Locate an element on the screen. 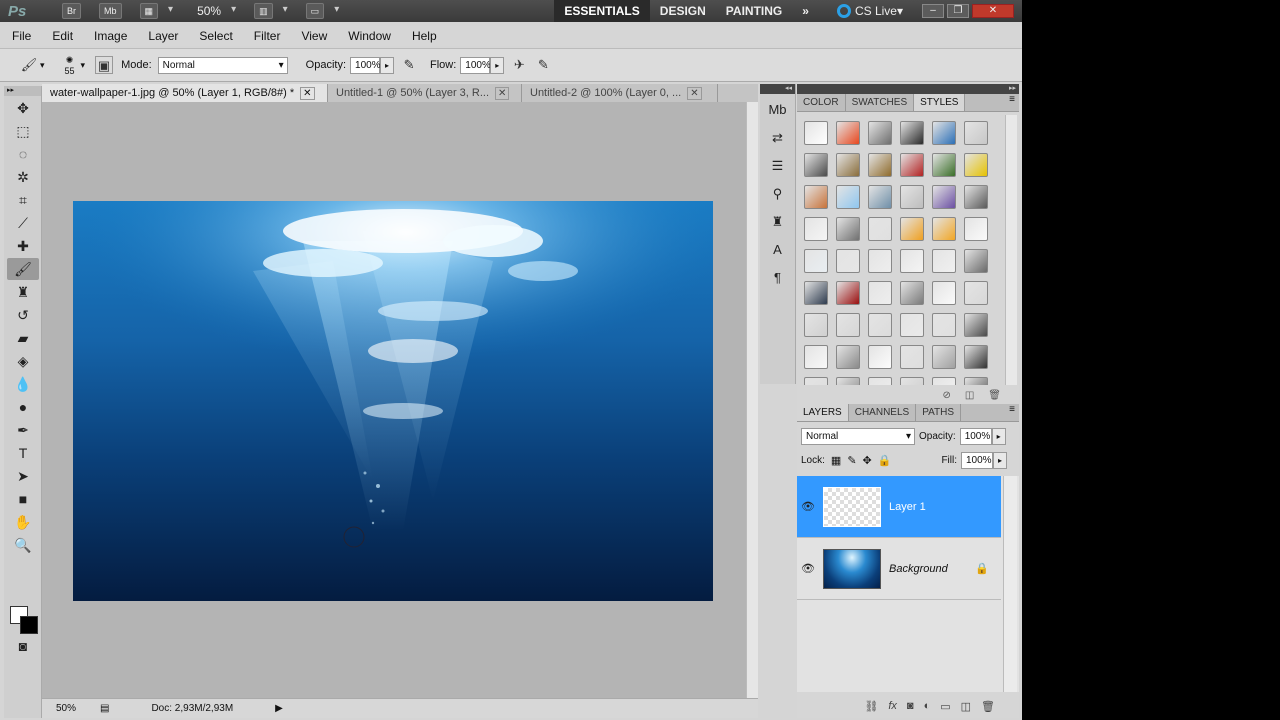 This screenshot has width=1280, height=720. menu-edit: Edit is located at coordinates (61, 36).